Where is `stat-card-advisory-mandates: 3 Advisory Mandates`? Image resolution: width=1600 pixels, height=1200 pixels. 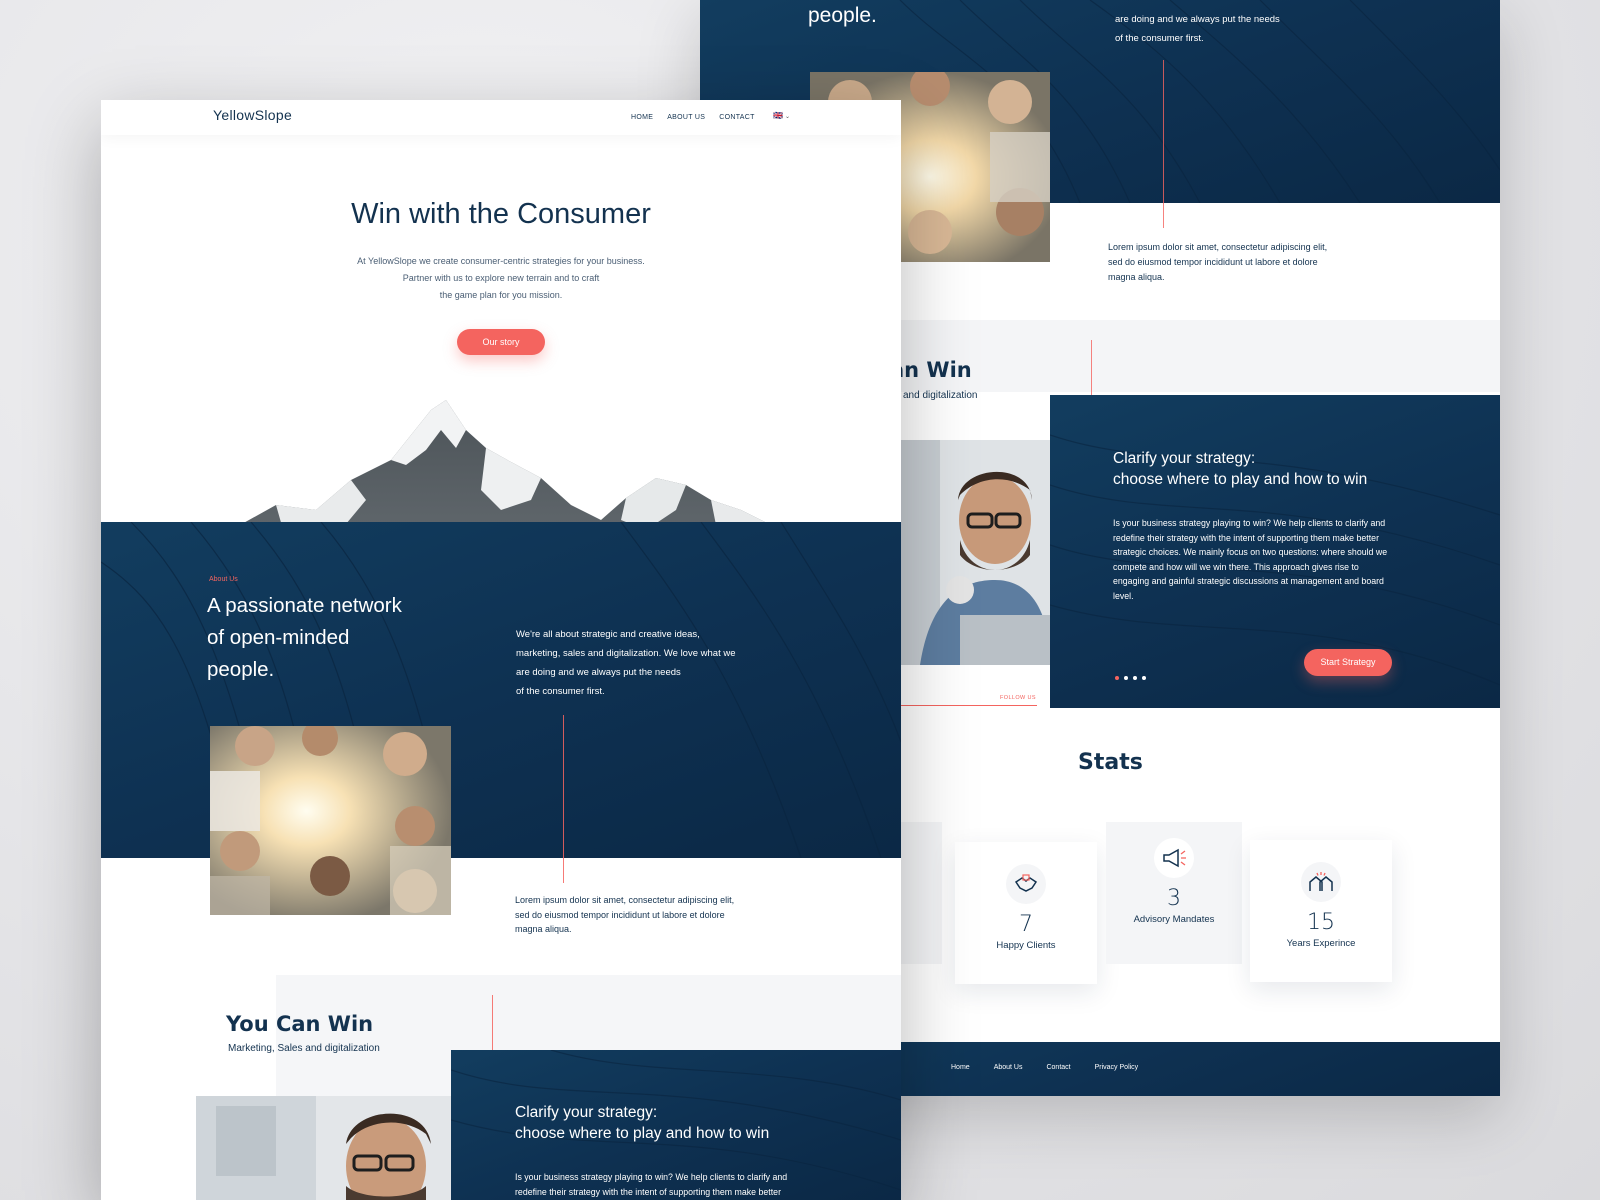
stat-card-advisory-mandates: 3 Advisory Mandates is located at coordinates (1174, 893).